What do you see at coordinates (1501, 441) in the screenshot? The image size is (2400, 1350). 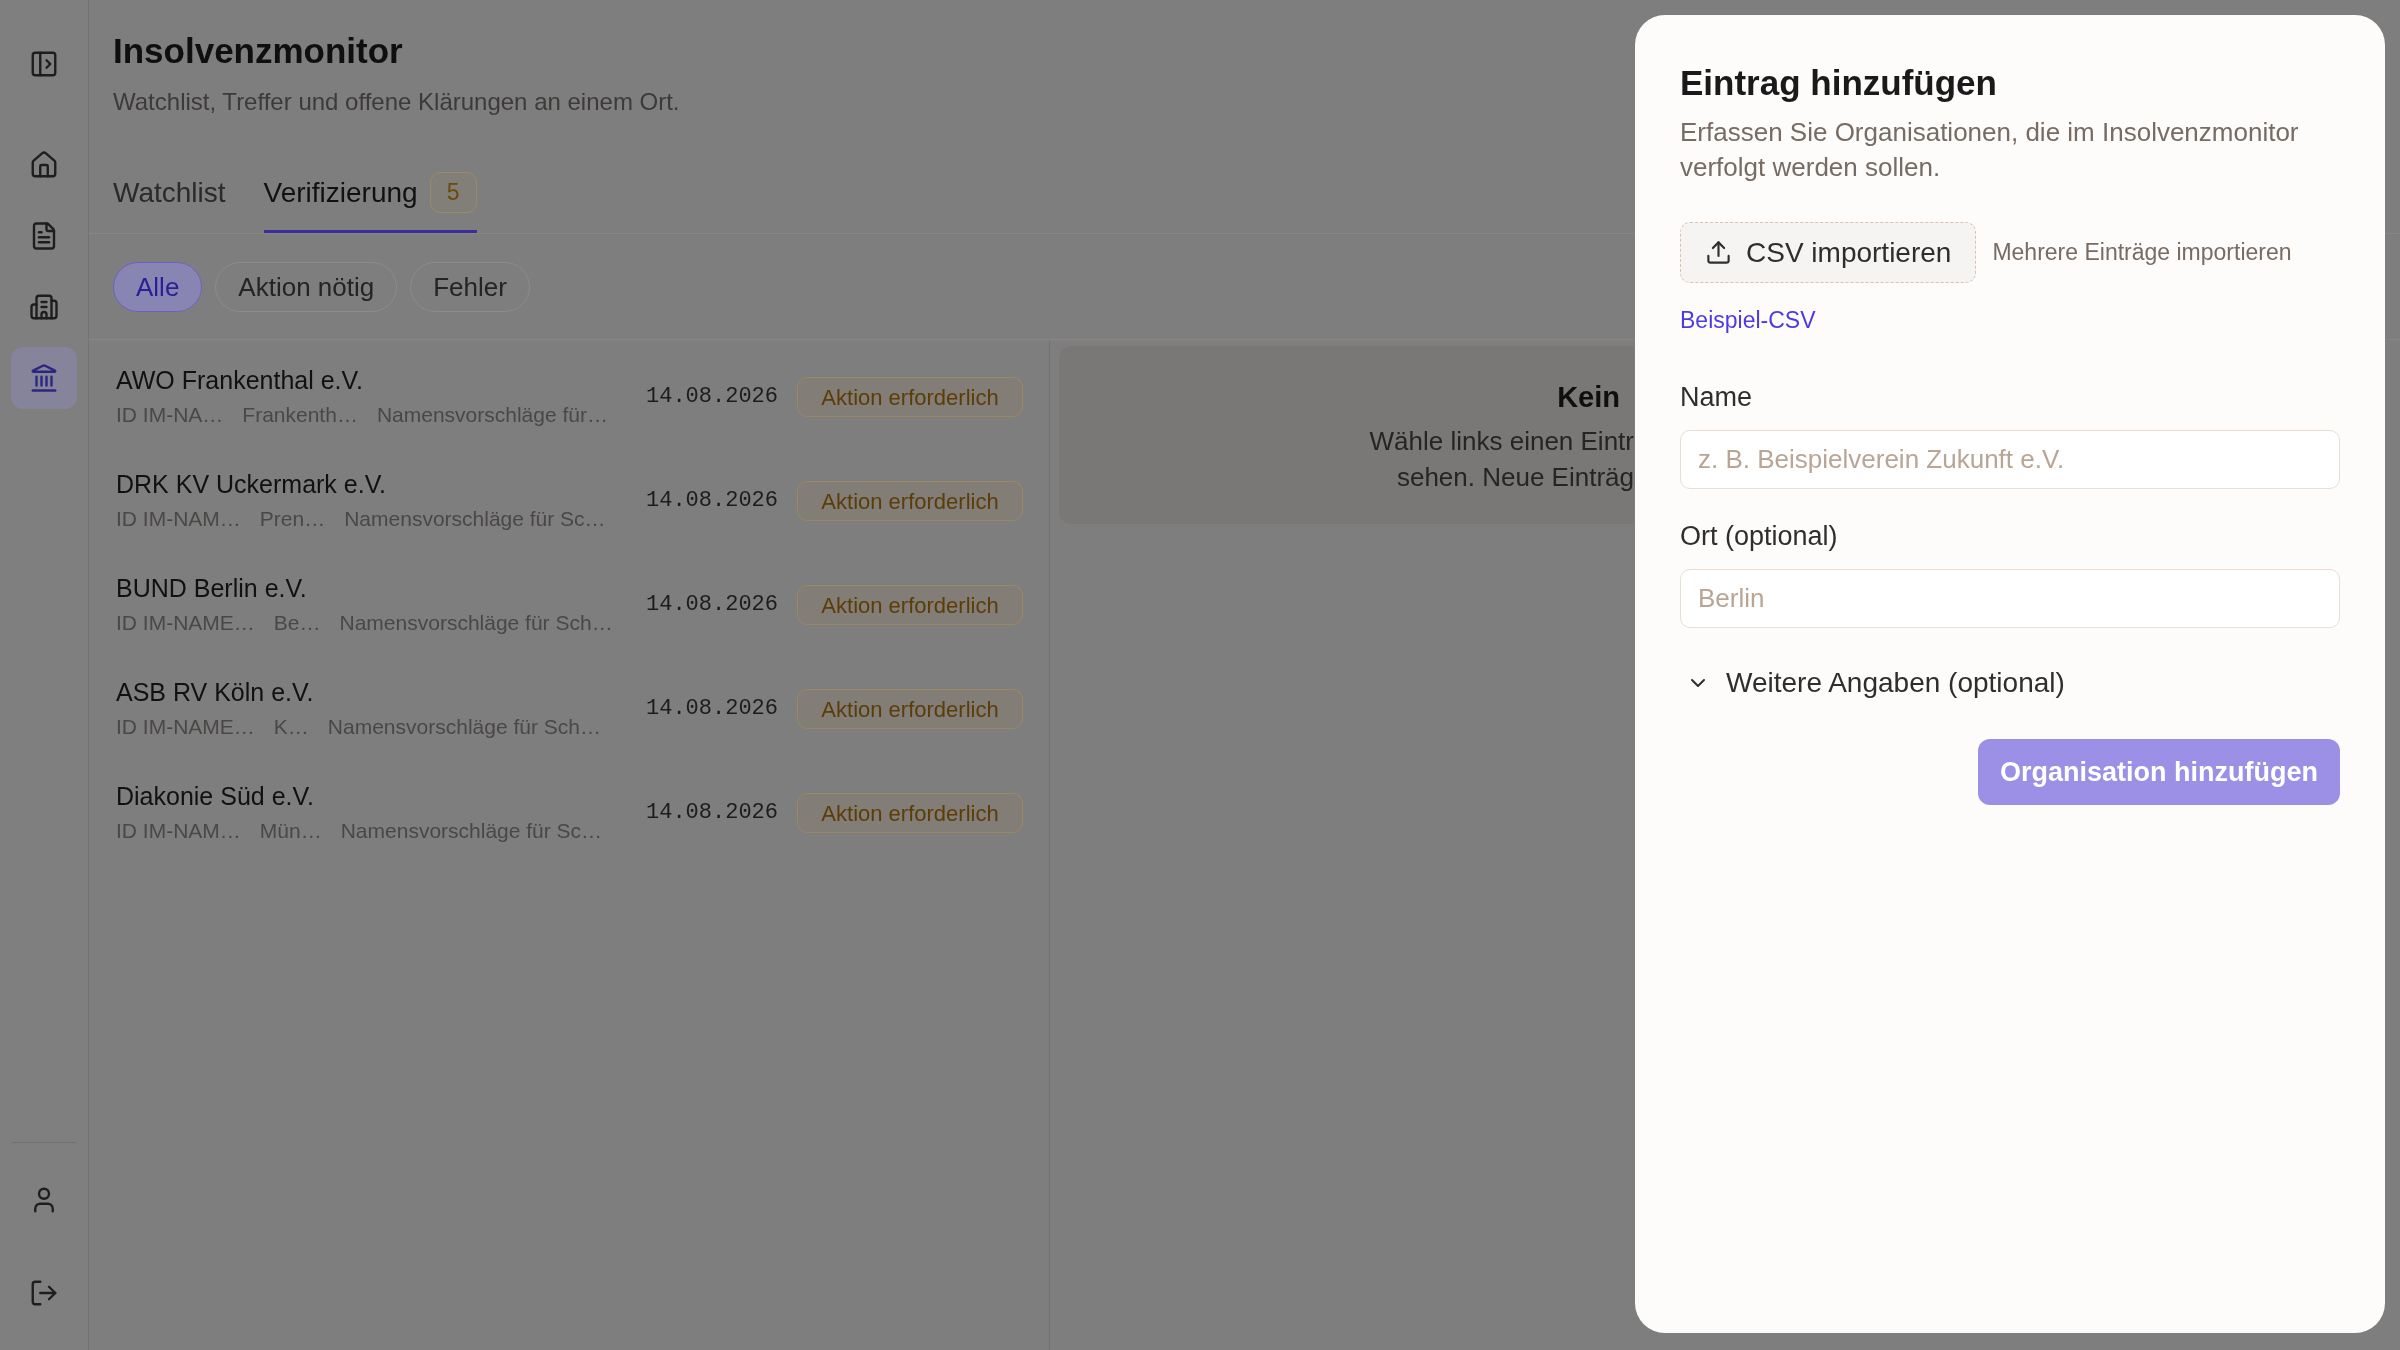 I see `empty-state-text: Wähle links einen Eintr` at bounding box center [1501, 441].